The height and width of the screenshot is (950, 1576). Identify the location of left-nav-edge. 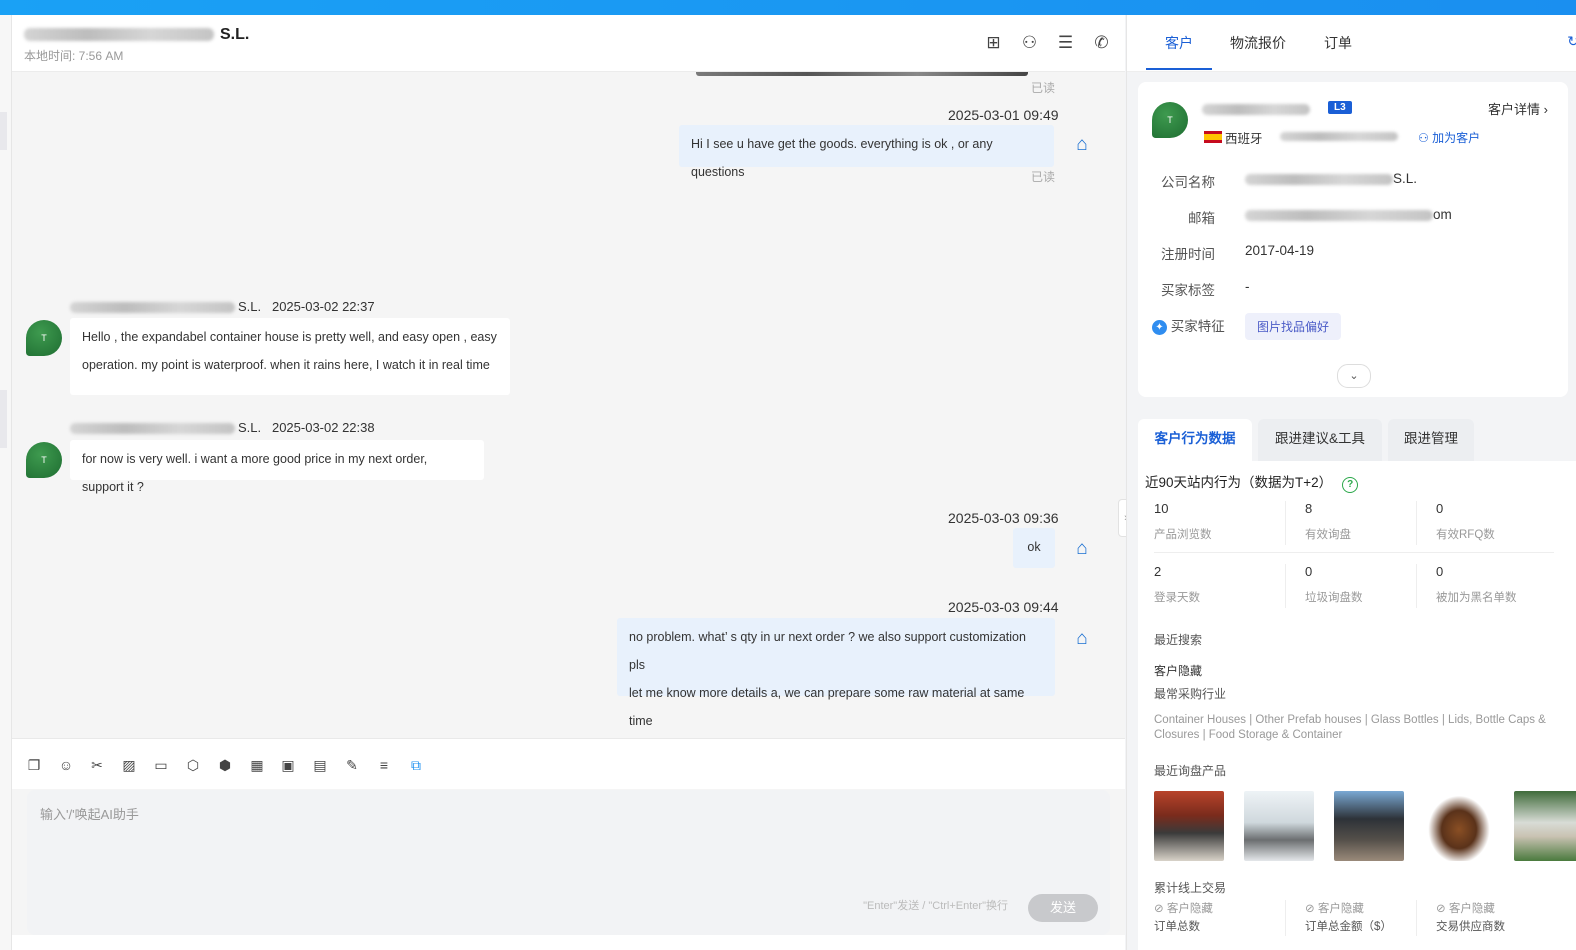
(6, 482).